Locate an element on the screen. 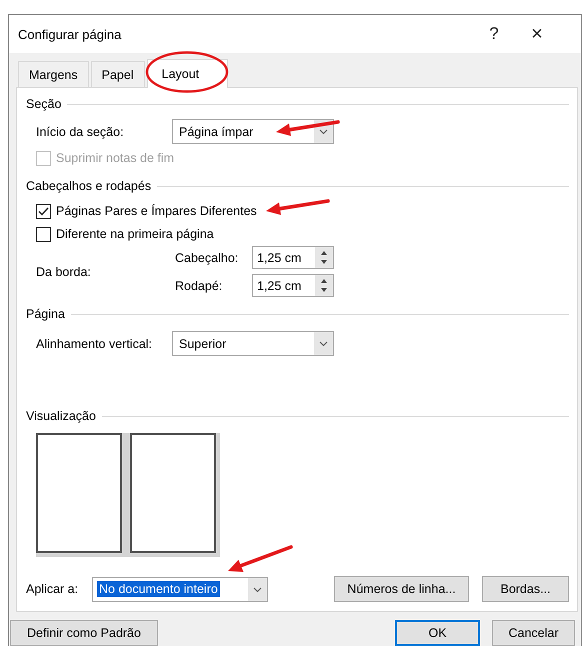 This screenshot has width=582, height=646. group-heading: Visualização is located at coordinates (61, 416).